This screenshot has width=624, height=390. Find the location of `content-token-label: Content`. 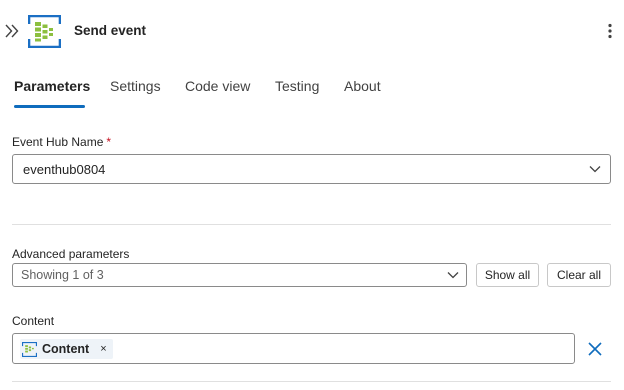

content-token-label: Content is located at coordinates (66, 349).